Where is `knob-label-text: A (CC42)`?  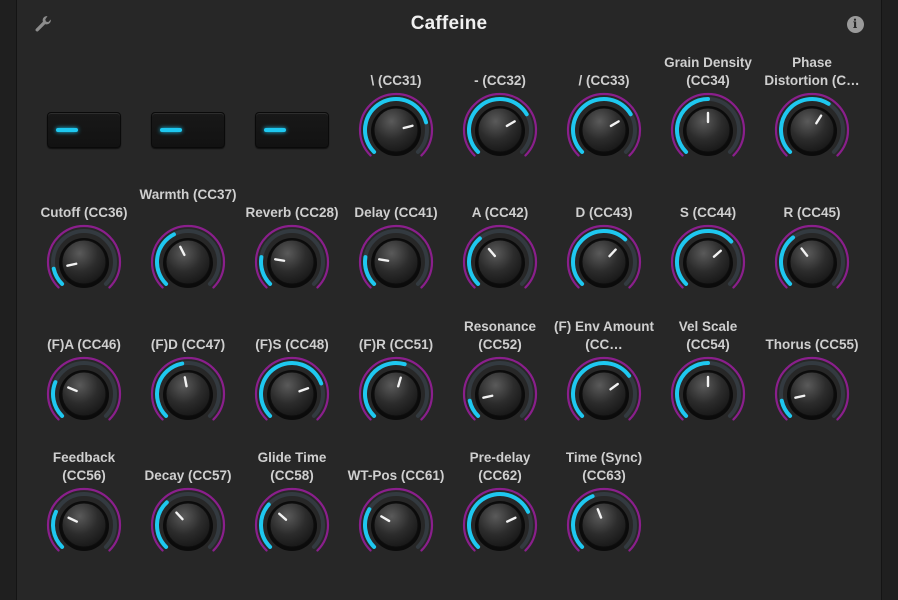 knob-label-text: A (CC42) is located at coordinates (500, 212).